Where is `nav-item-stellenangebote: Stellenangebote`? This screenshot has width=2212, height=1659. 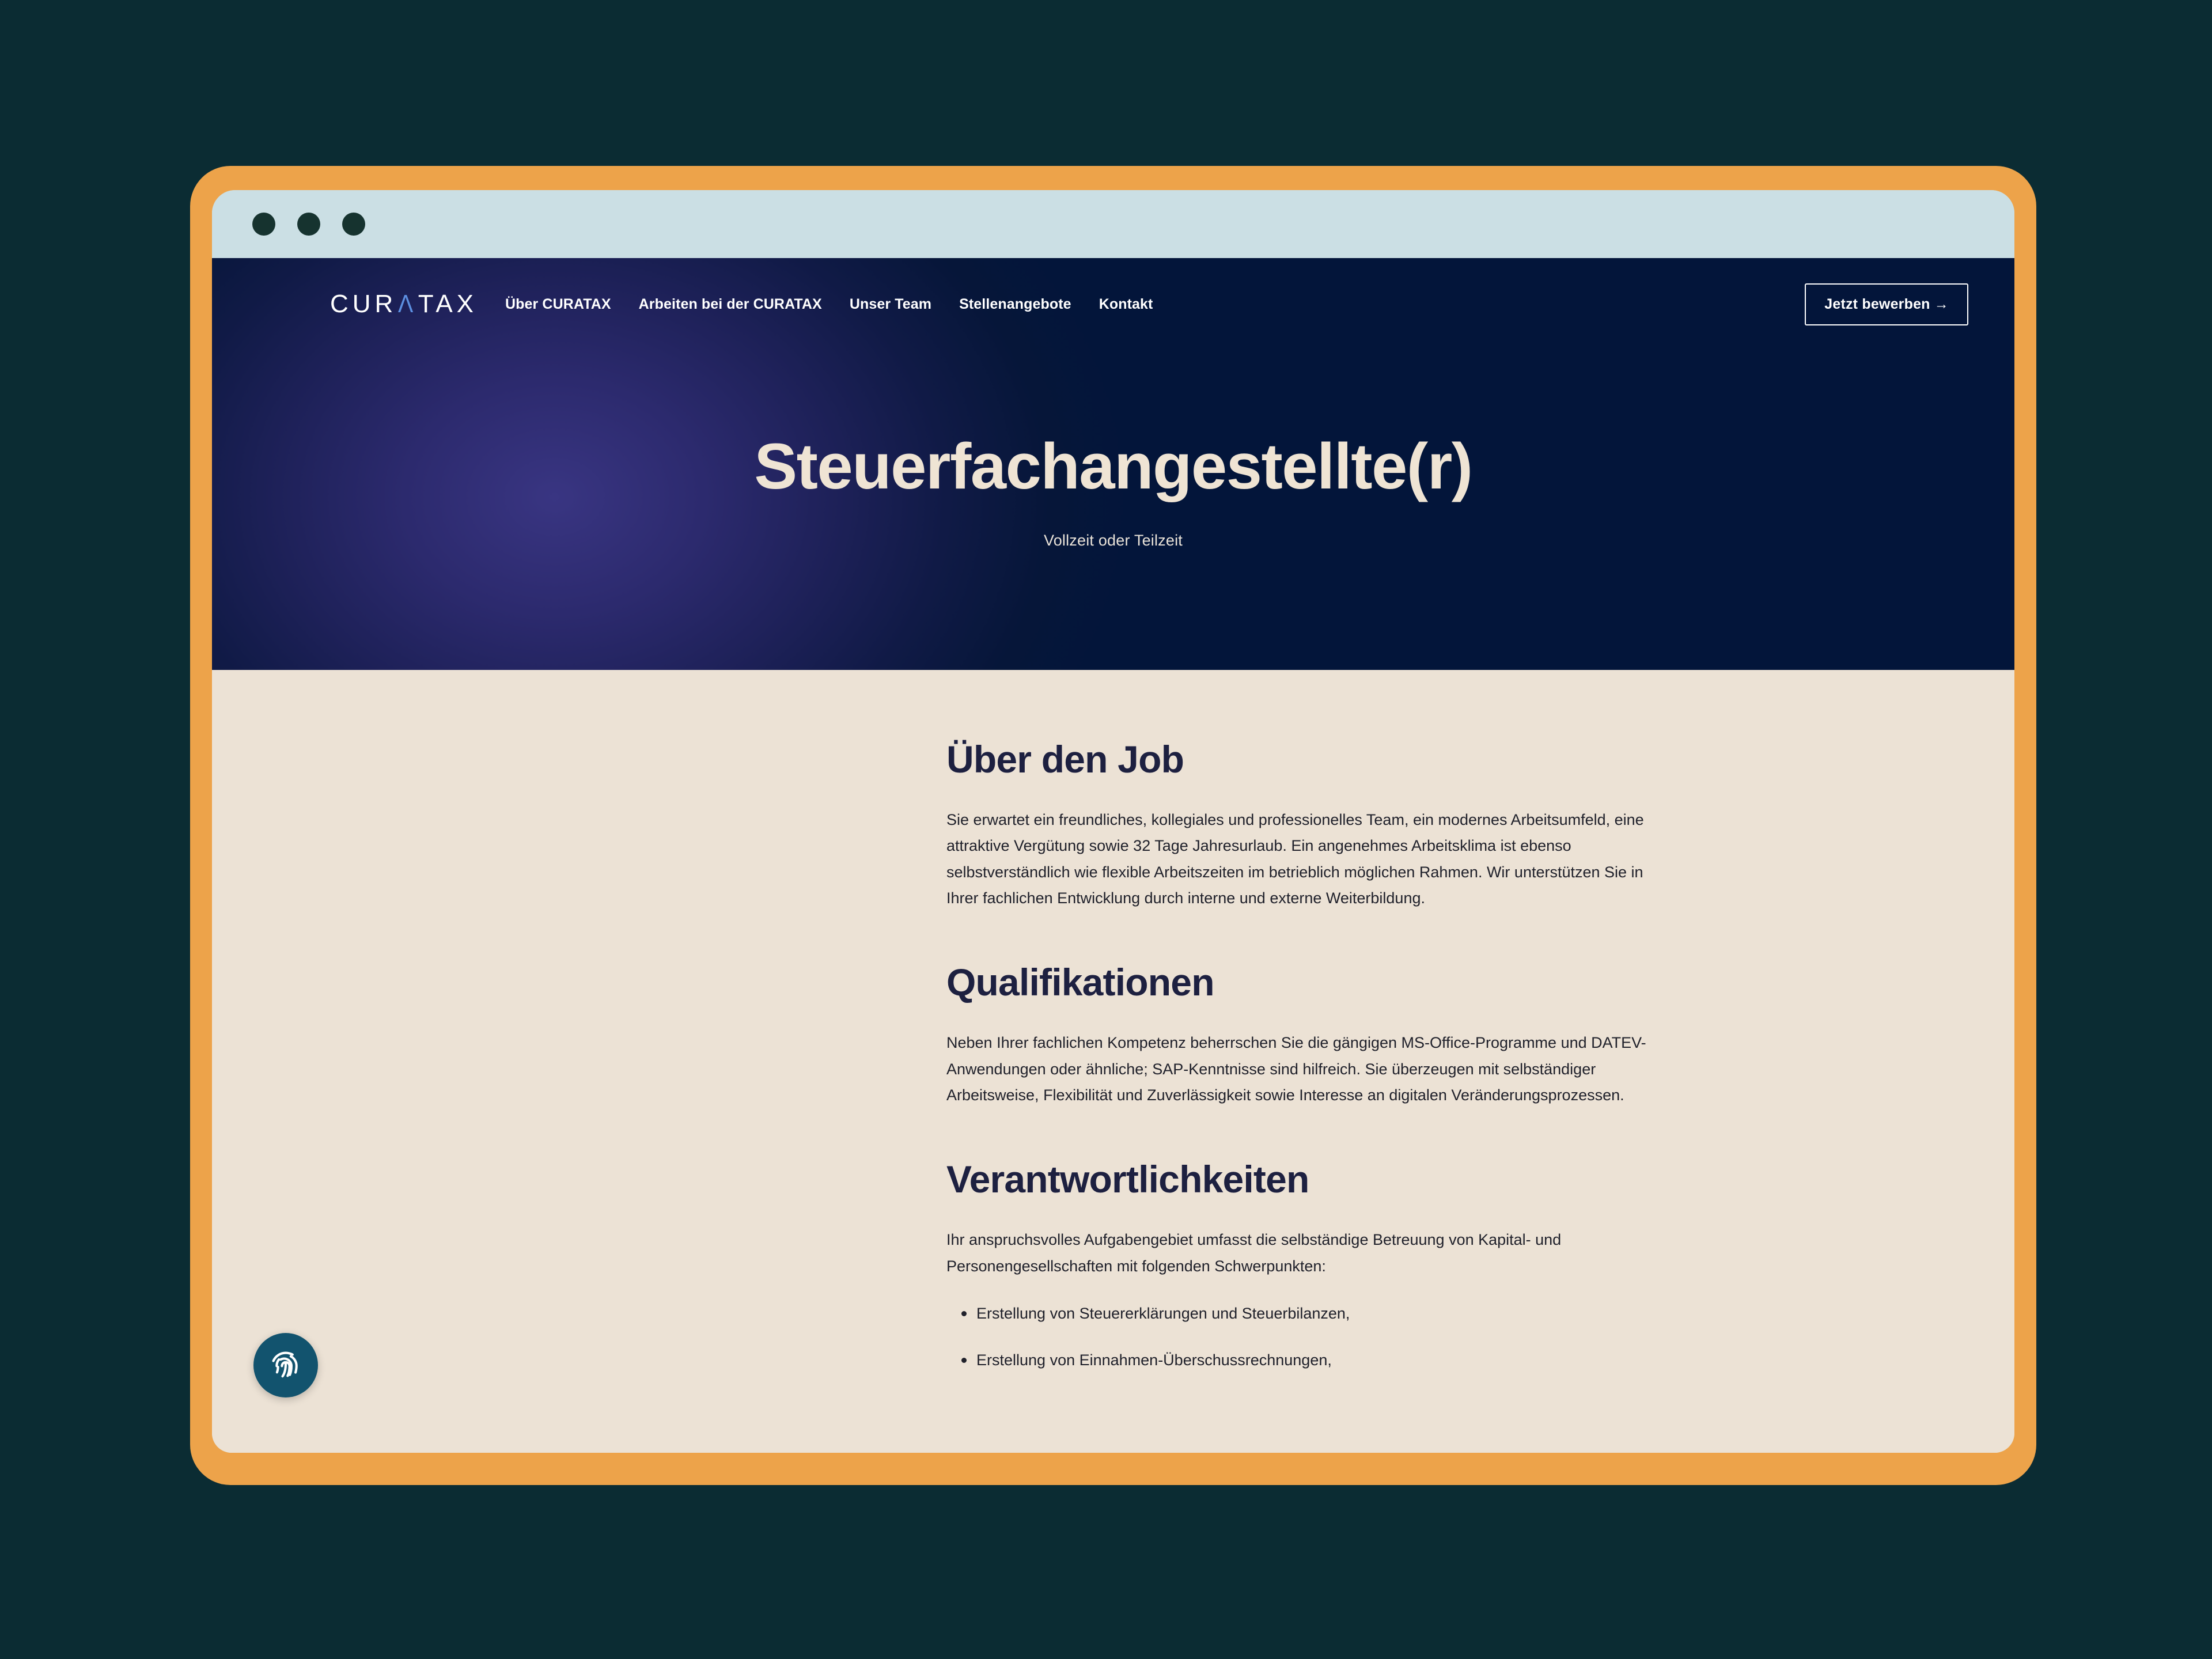
nav-item-stellenangebote: Stellenangebote is located at coordinates (1015, 304).